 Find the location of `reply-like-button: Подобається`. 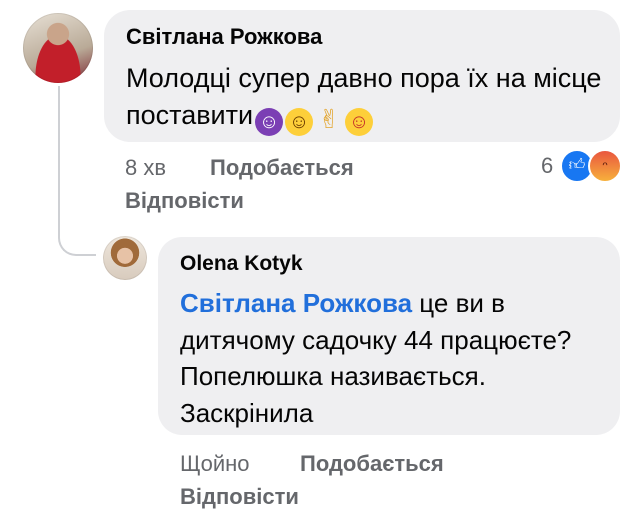

reply-like-button: Подобається is located at coordinates (372, 464).